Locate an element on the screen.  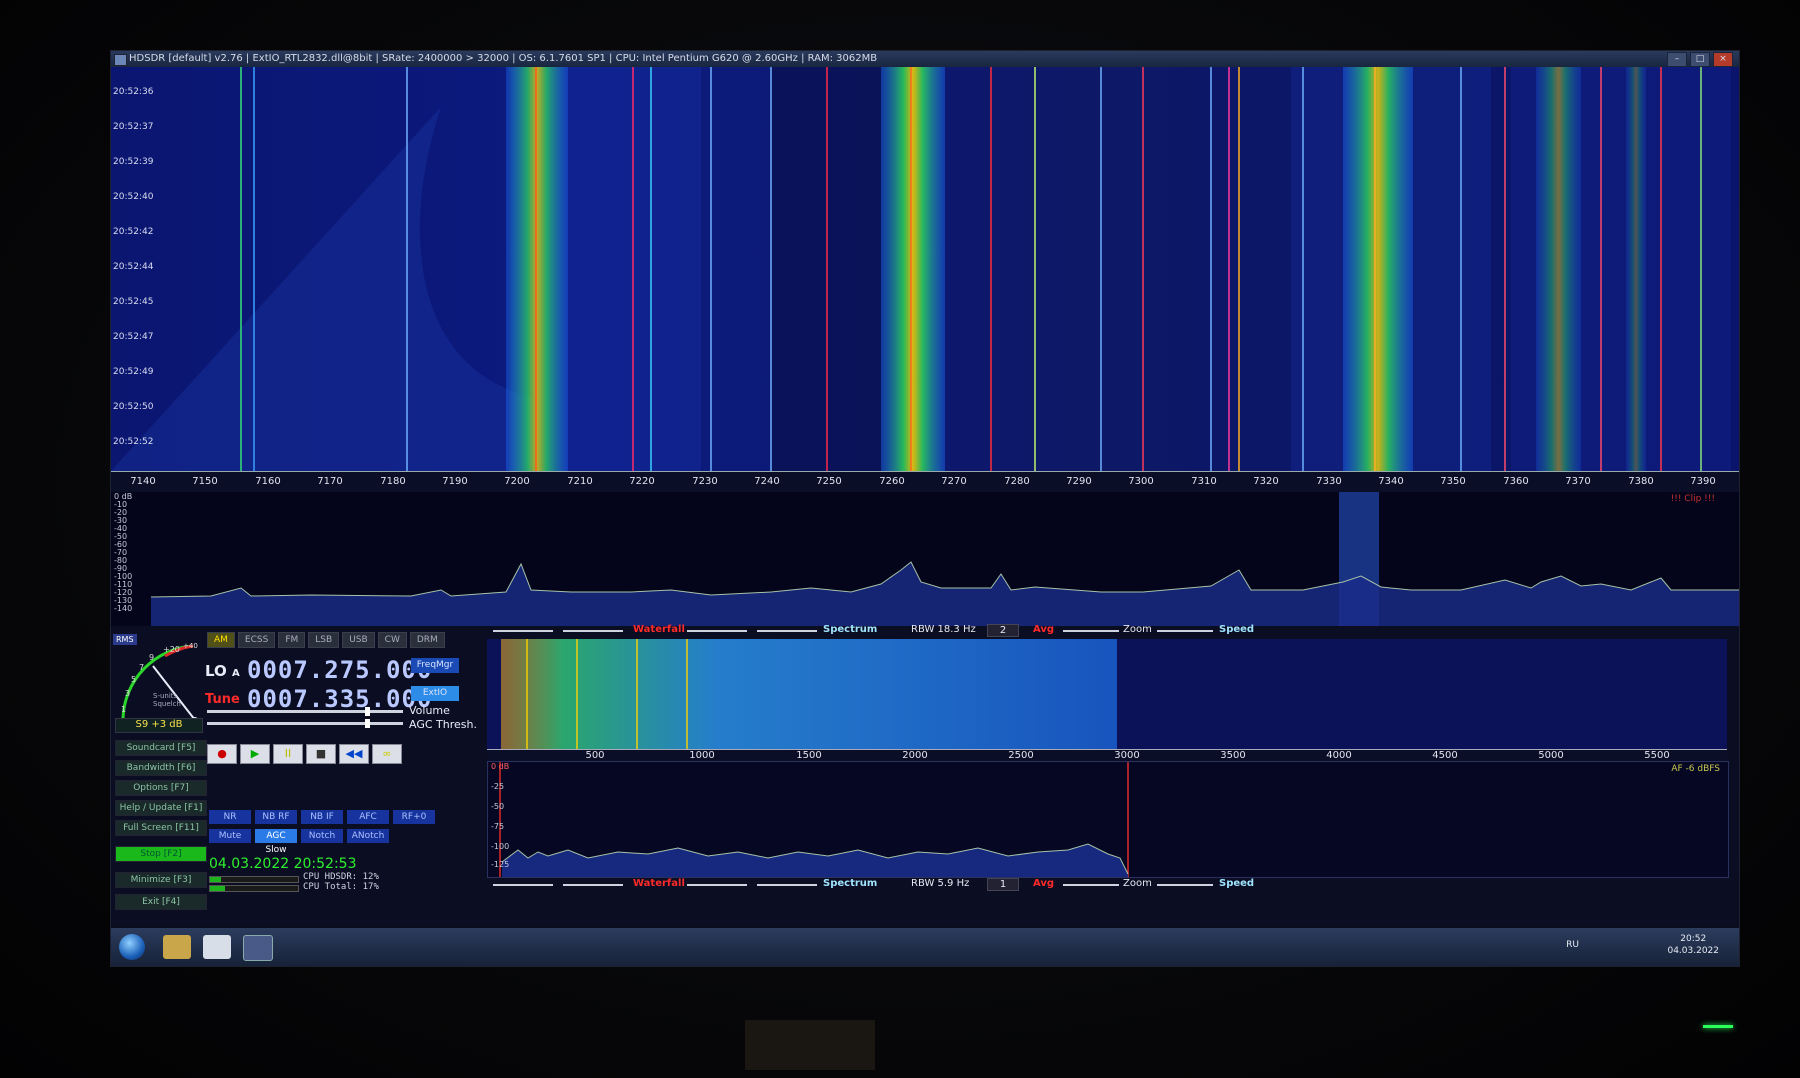
nr-button: NR is located at coordinates (230, 817).